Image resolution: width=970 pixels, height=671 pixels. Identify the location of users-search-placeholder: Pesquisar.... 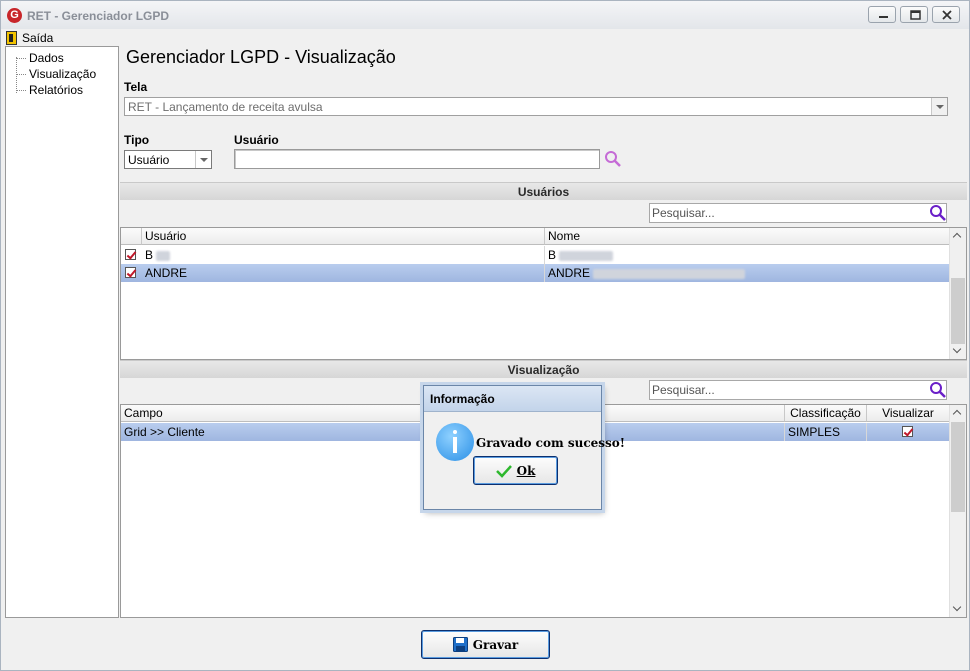
(683, 213).